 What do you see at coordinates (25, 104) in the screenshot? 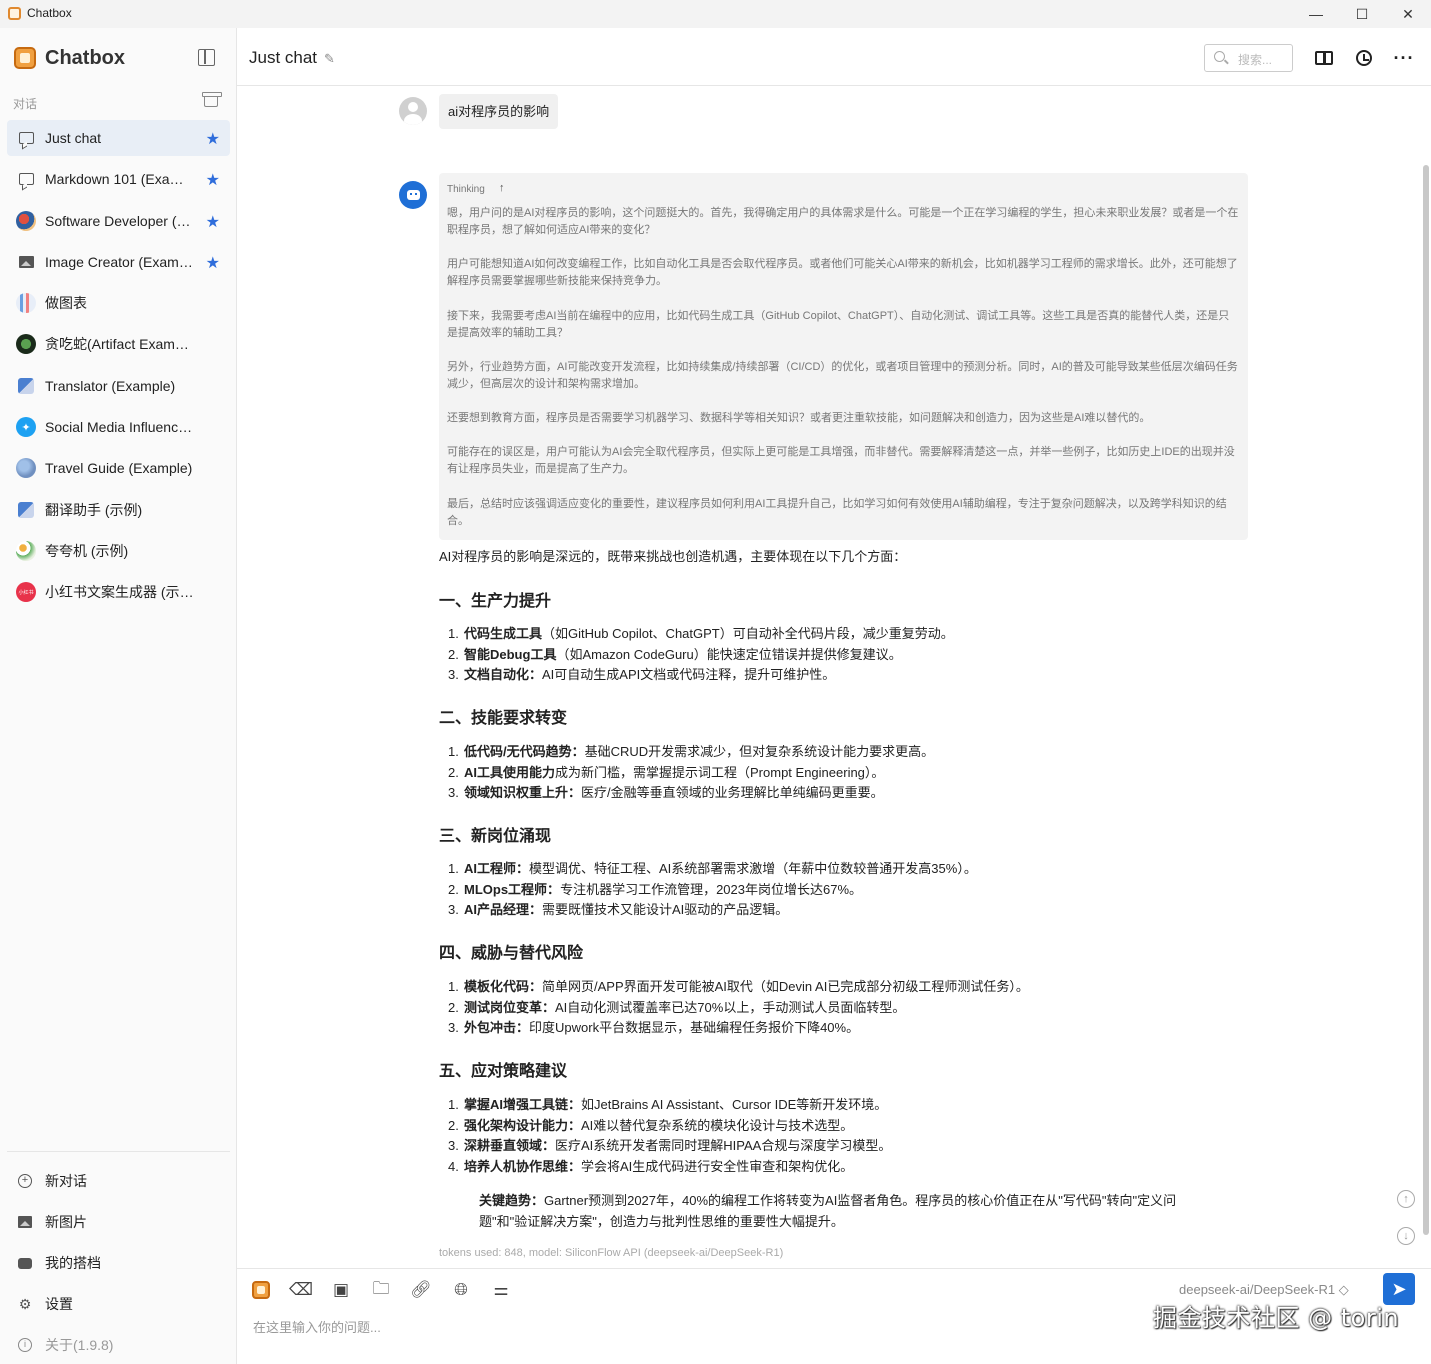
I see `section-label: 对话` at bounding box center [25, 104].